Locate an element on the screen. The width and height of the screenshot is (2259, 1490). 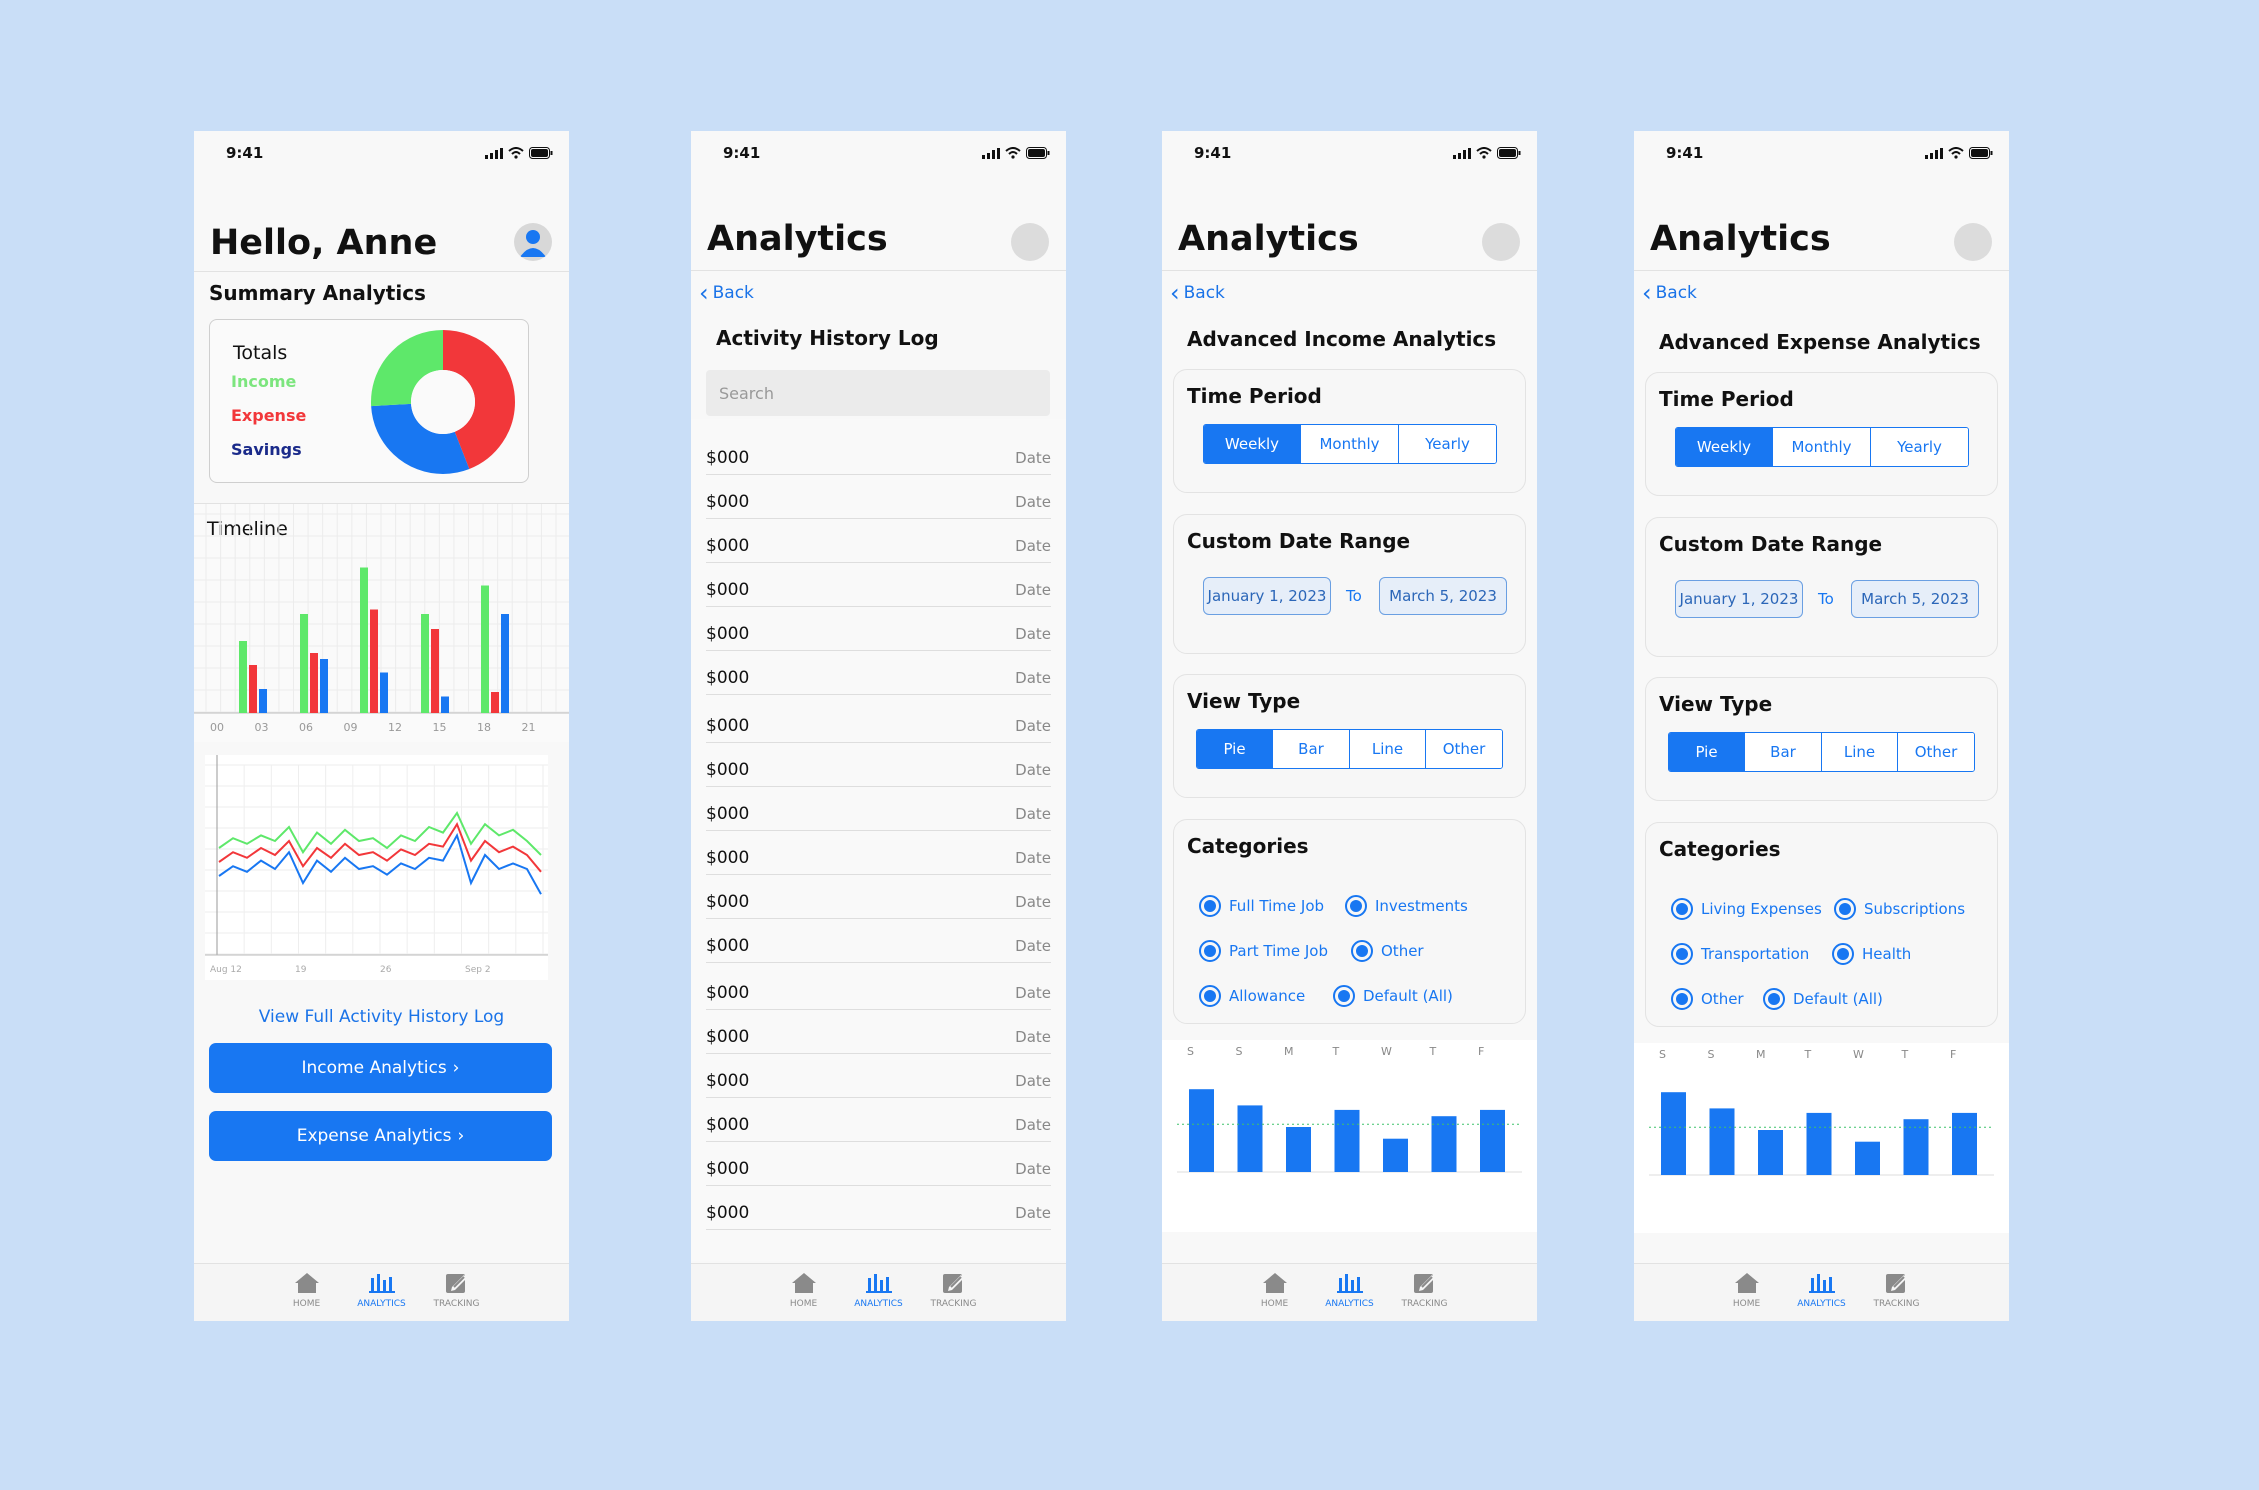
tab-bar: HOME ANALYTICS TRACKING is located at coordinates (1349, 1292).